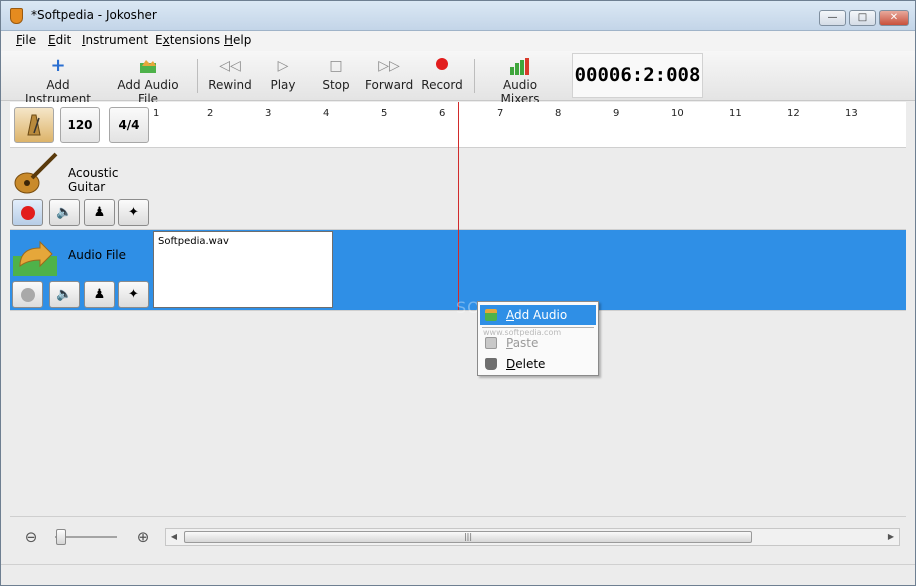 The height and width of the screenshot is (586, 916). I want to click on menu-help: Help, so click(237, 40).